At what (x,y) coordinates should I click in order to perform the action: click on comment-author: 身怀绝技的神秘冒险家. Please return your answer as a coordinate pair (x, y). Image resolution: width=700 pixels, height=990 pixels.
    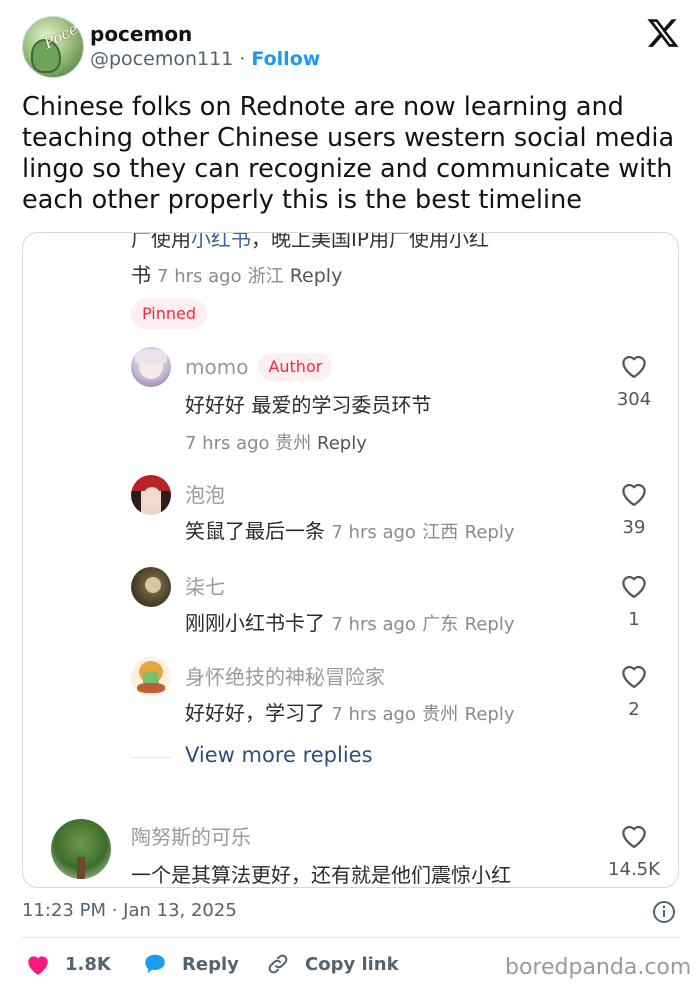
    Looking at the image, I should click on (285, 675).